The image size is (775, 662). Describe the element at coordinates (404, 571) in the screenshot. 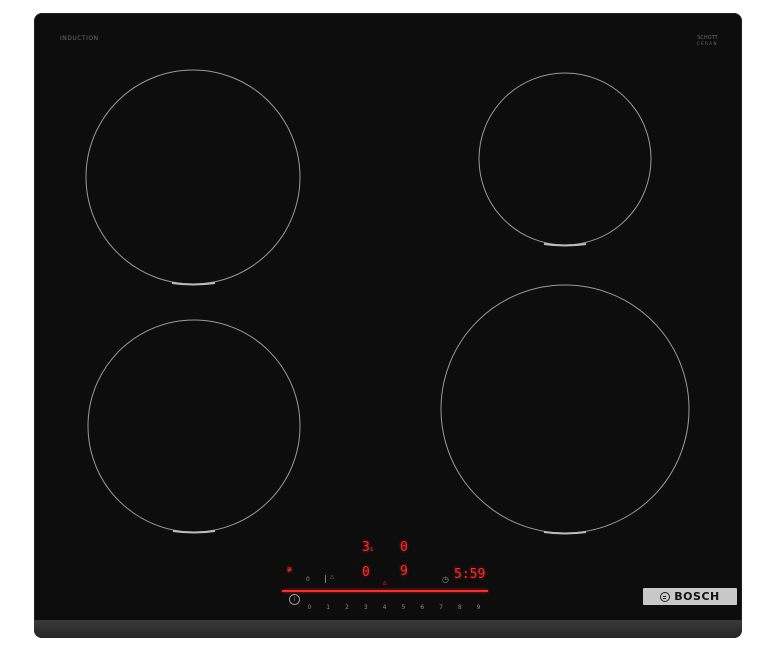

I see `zone-level-display-bottom-right: 9` at that location.